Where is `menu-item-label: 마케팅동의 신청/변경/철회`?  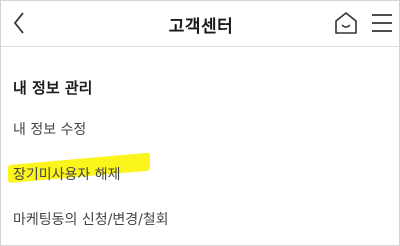
menu-item-label: 마케팅동의 신청/변경/철회 is located at coordinates (91, 220).